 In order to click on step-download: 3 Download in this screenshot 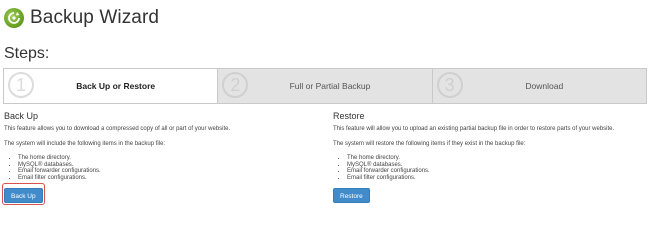, I will do `click(539, 86)`.